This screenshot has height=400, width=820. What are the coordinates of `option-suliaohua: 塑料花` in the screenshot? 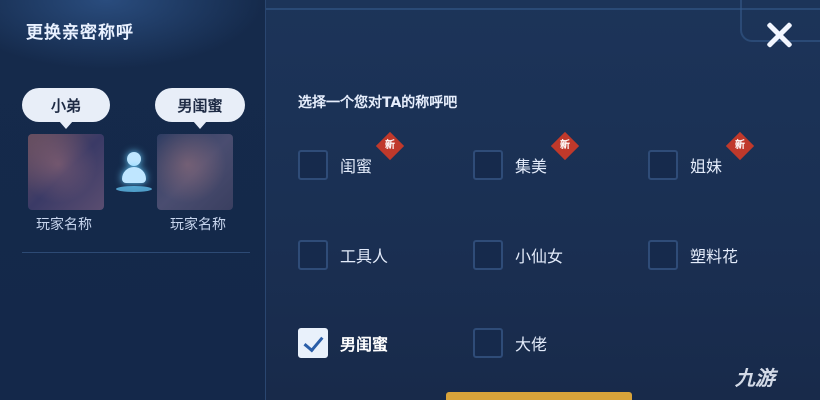 It's located at (693, 255).